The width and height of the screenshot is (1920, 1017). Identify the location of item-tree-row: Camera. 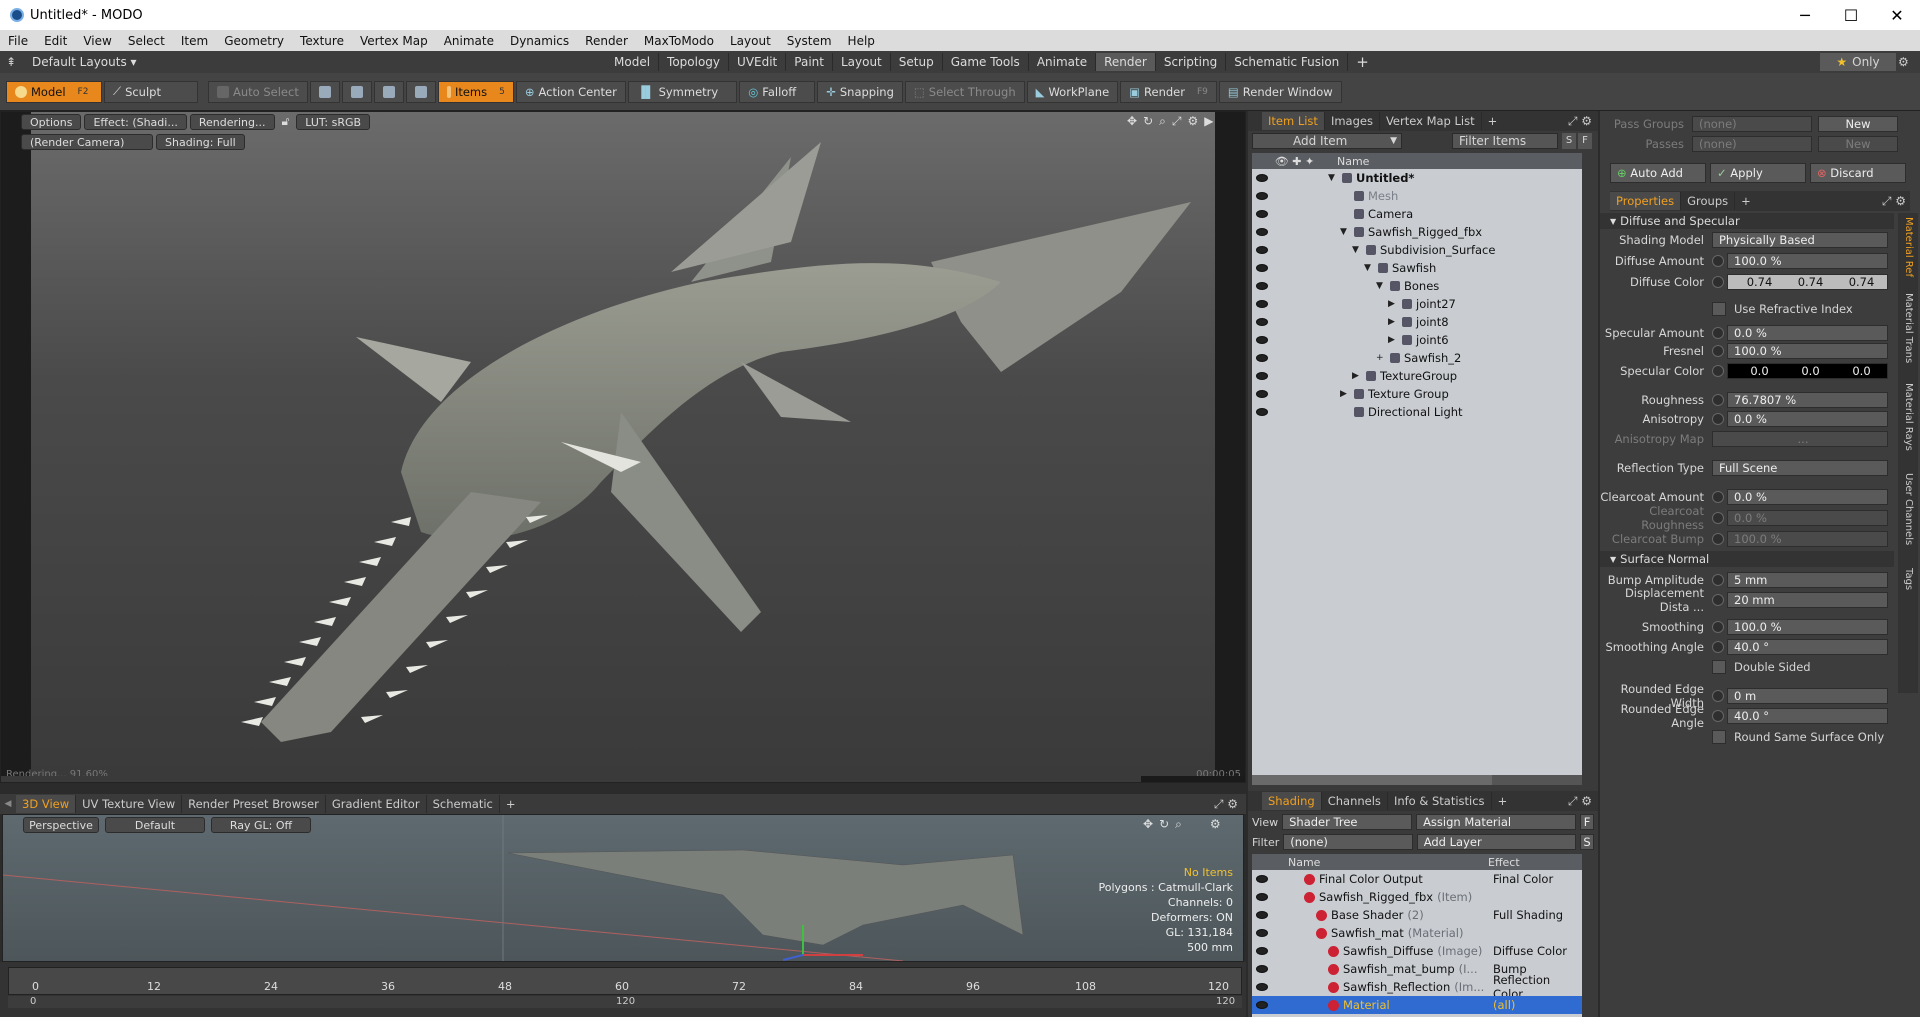
(1417, 214).